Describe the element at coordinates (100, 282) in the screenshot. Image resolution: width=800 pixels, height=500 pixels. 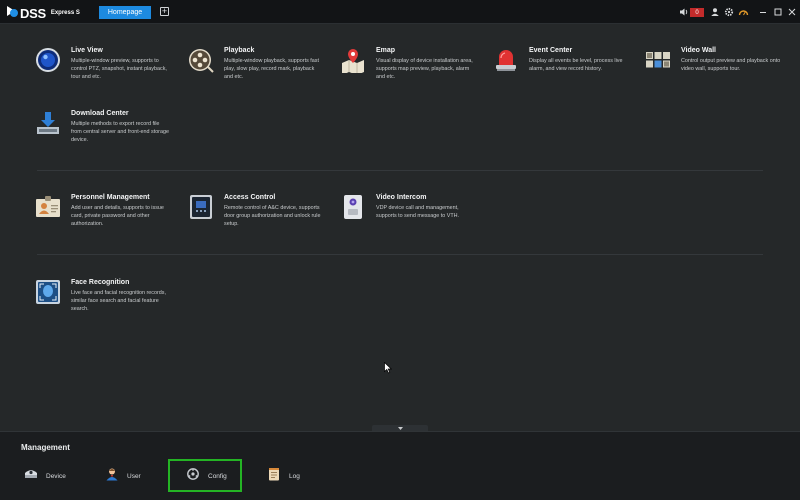
I see `module-title: Face Recognition` at that location.